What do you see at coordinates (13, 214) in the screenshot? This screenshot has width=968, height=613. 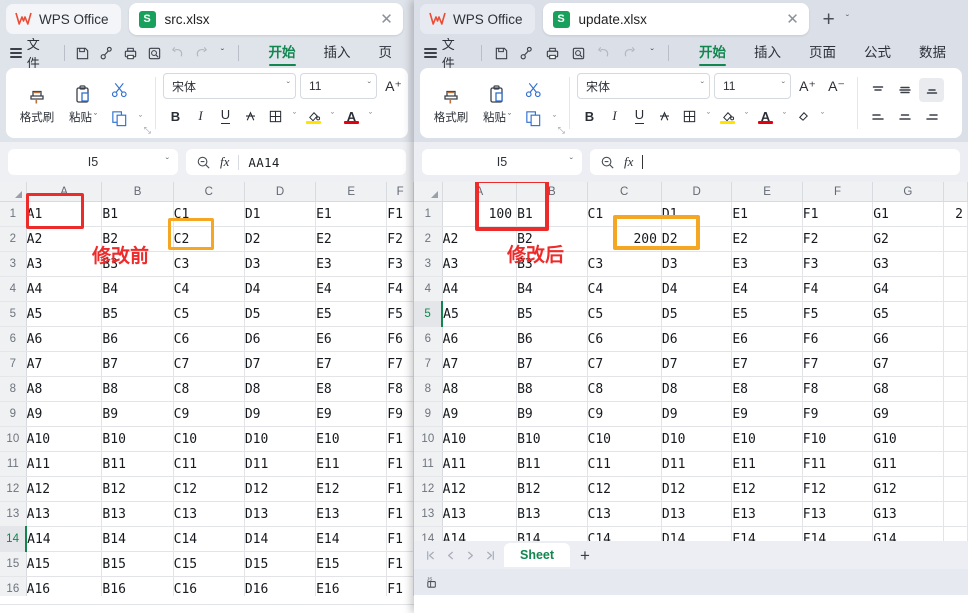 I see `row-header-1: 1` at bounding box center [13, 214].